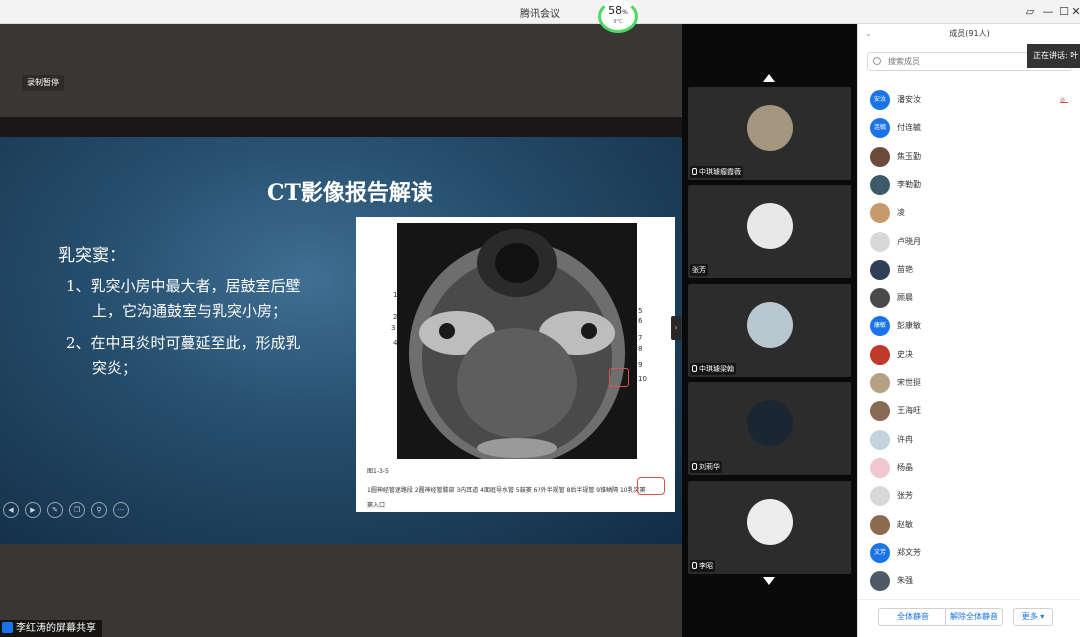  Describe the element at coordinates (716, 369) in the screenshot. I see `tile-name-text: 中琪璩梁翰` at that location.